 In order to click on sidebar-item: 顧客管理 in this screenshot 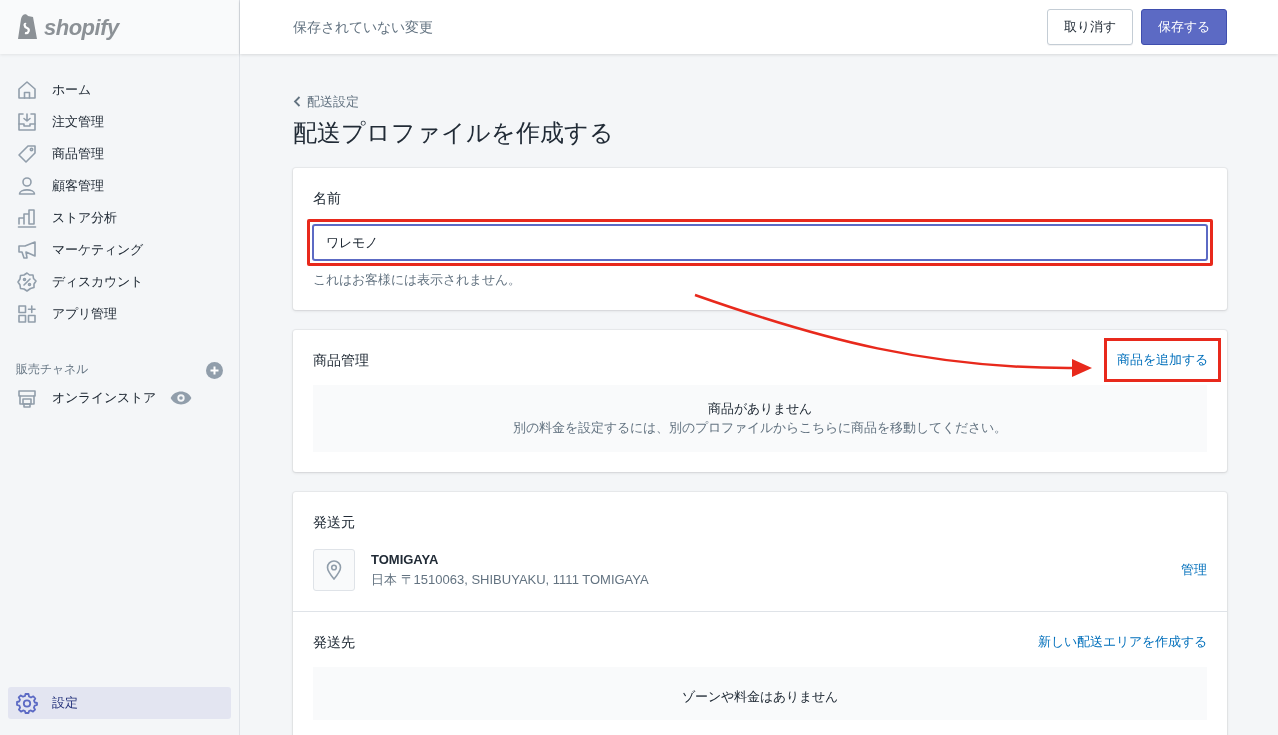, I will do `click(119, 186)`.